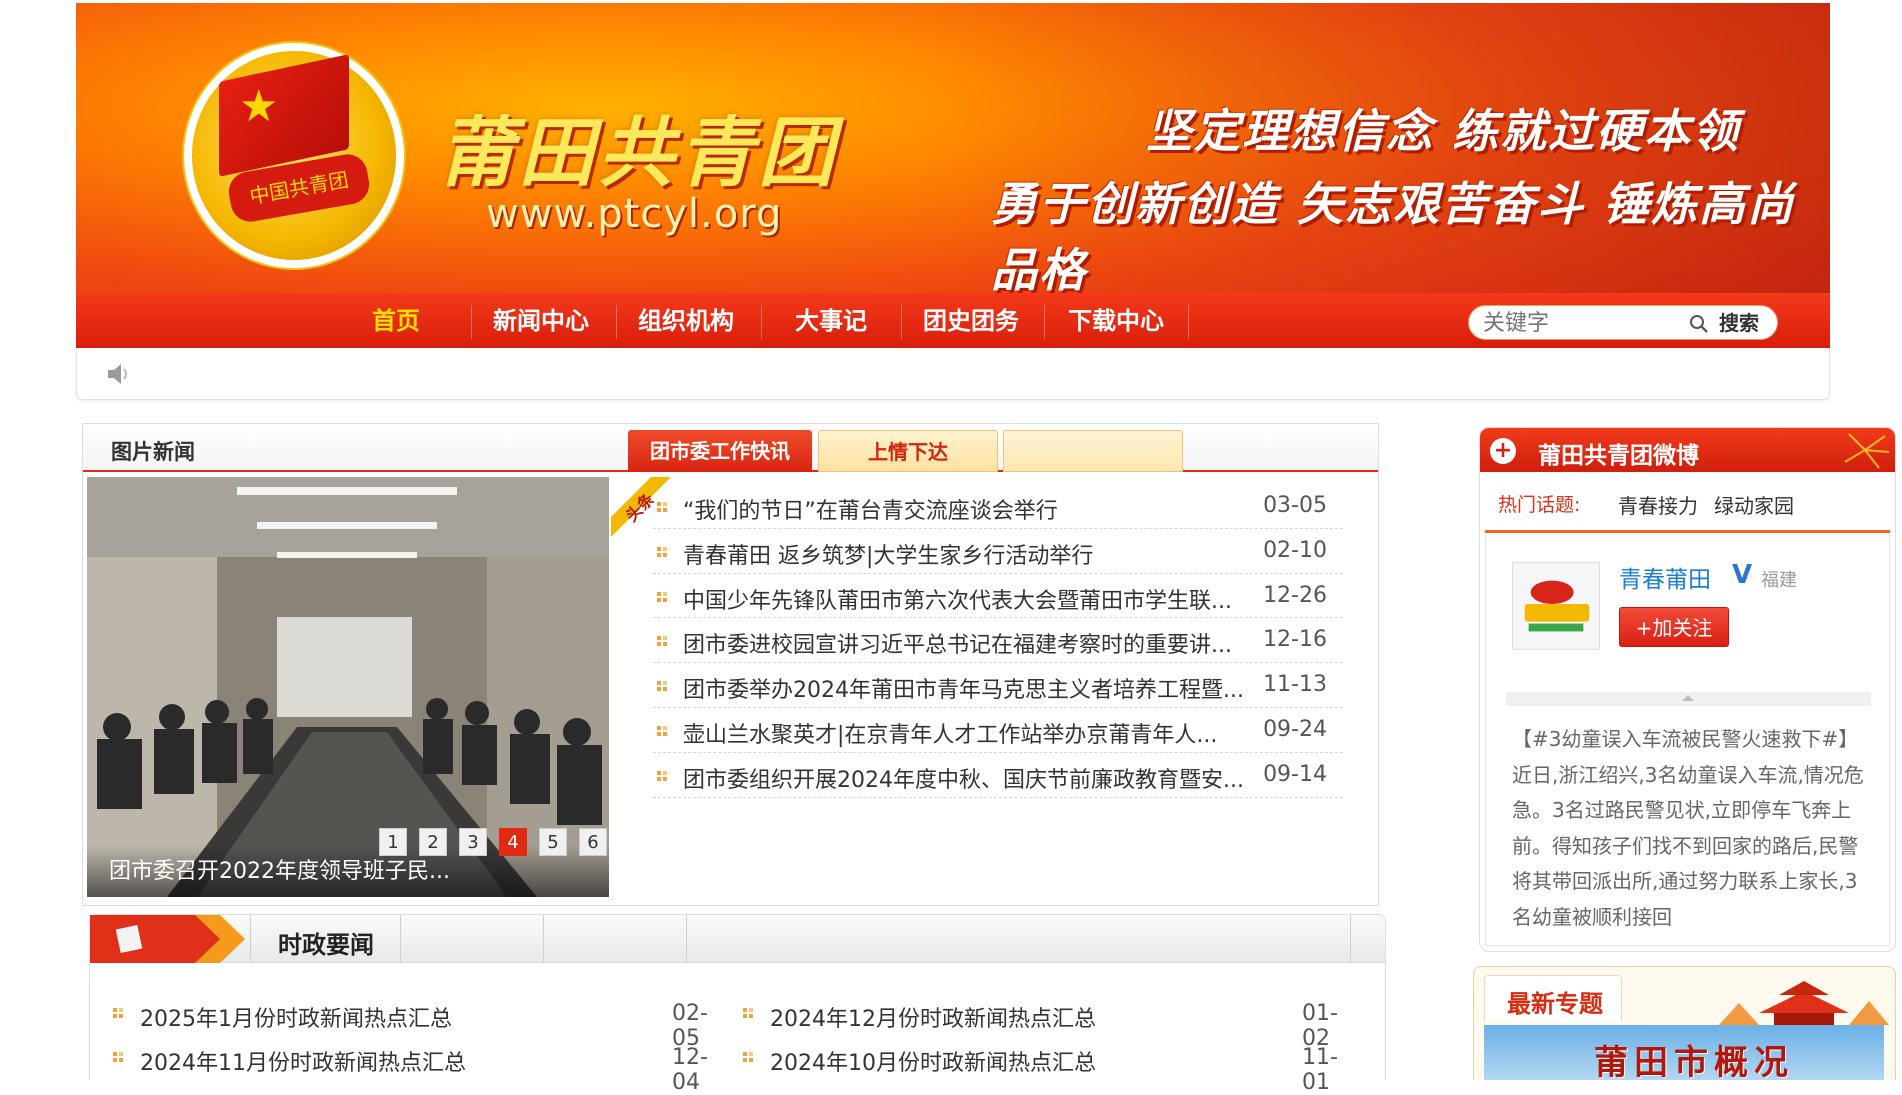  I want to click on weibo-title: 莆田共青团微博, so click(1618, 456).